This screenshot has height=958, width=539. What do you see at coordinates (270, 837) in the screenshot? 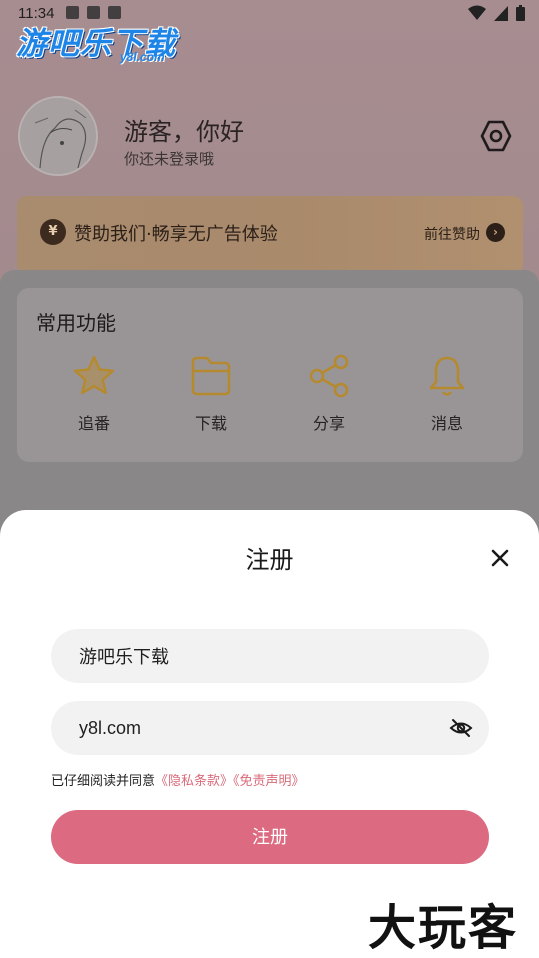
I see `register-button: 注册` at bounding box center [270, 837].